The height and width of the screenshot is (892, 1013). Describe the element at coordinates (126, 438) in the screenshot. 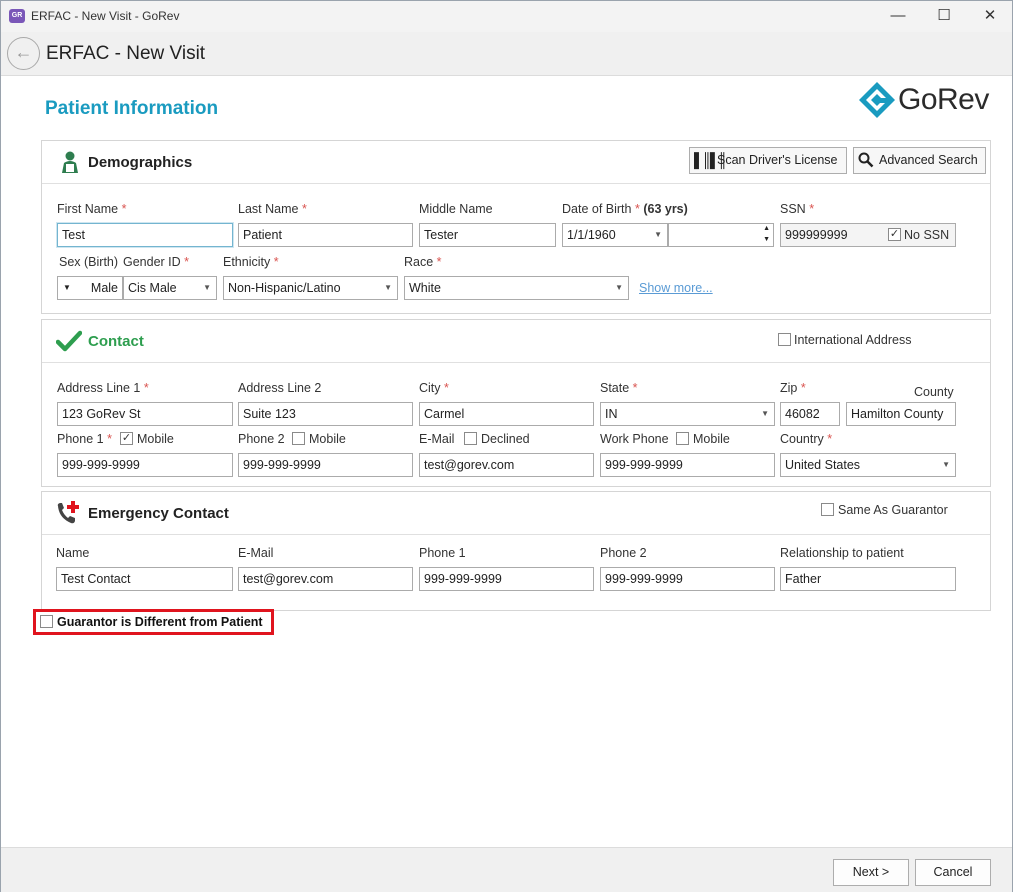

I see `phone1-mobile-checkbox: ✓` at that location.